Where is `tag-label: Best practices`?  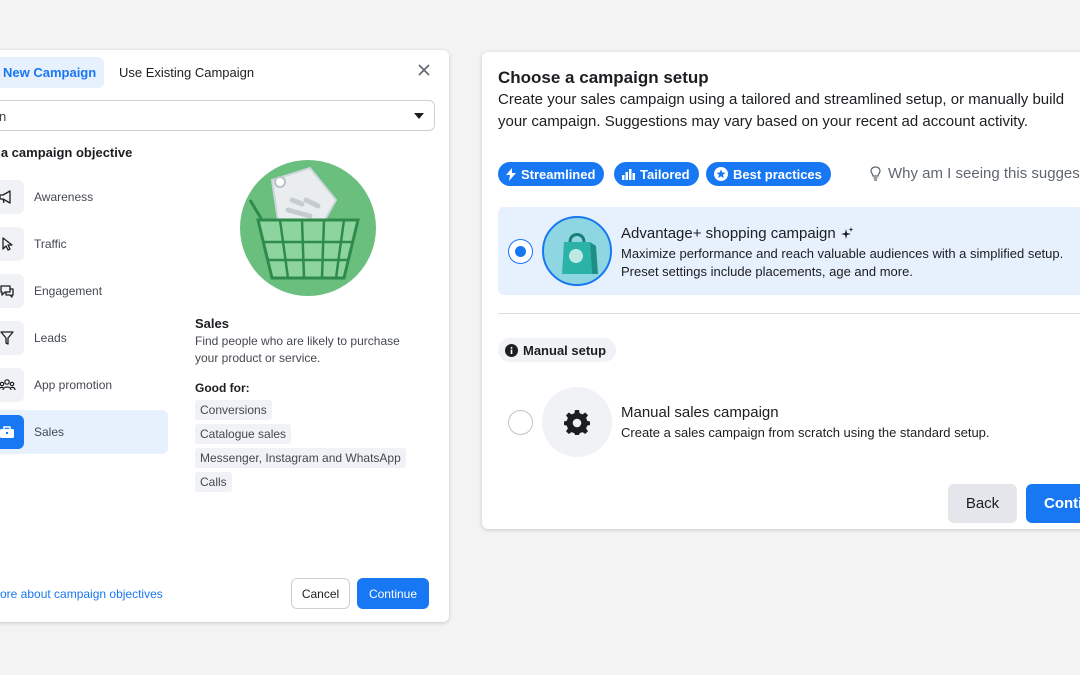 tag-label: Best practices is located at coordinates (777, 174).